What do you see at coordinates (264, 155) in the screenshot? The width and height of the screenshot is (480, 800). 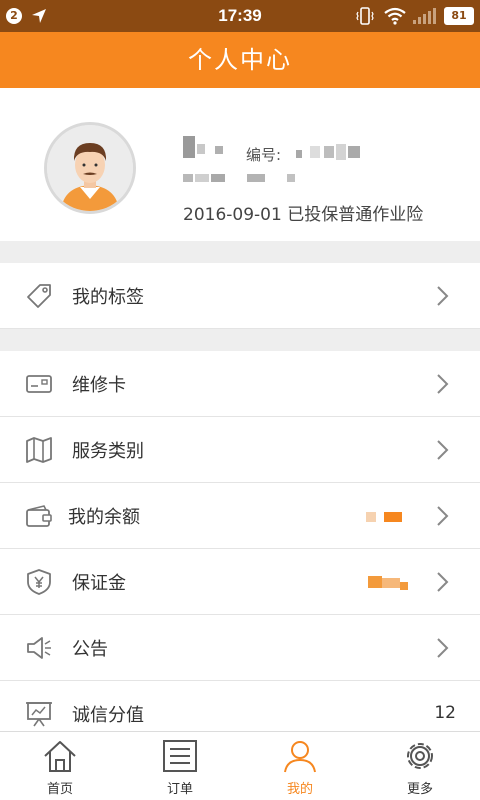 I see `member-id-label: 编号:` at bounding box center [264, 155].